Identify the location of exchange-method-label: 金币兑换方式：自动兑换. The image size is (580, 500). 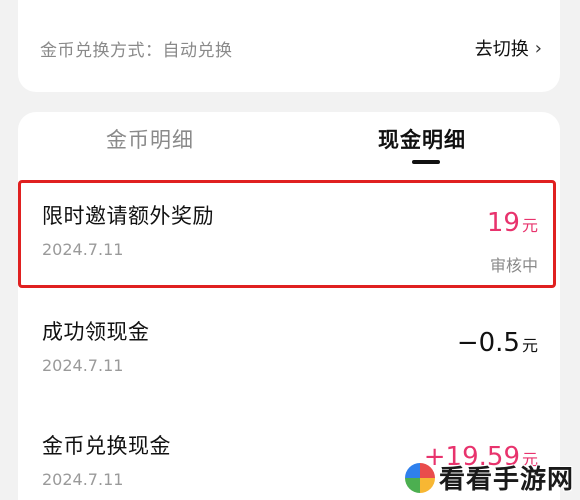
(136, 50).